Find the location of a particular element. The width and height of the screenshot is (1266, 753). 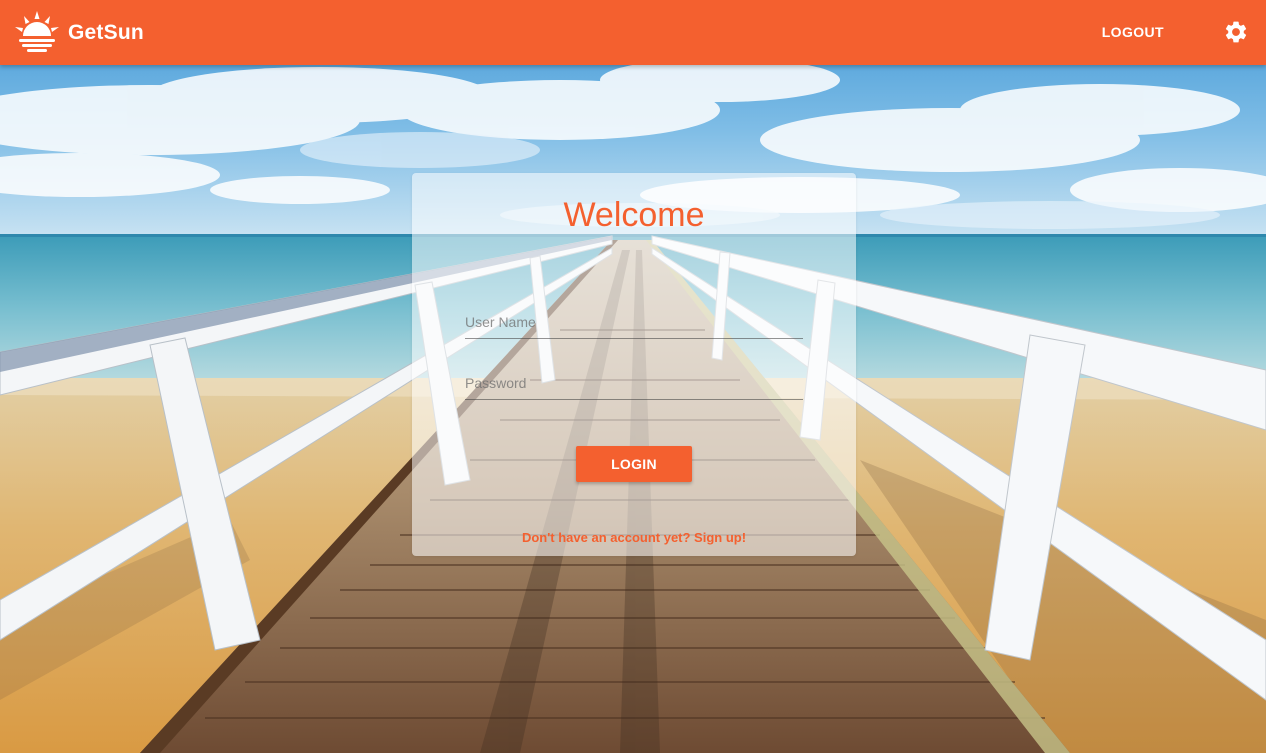

sun-logo-icon is located at coordinates (37, 31).